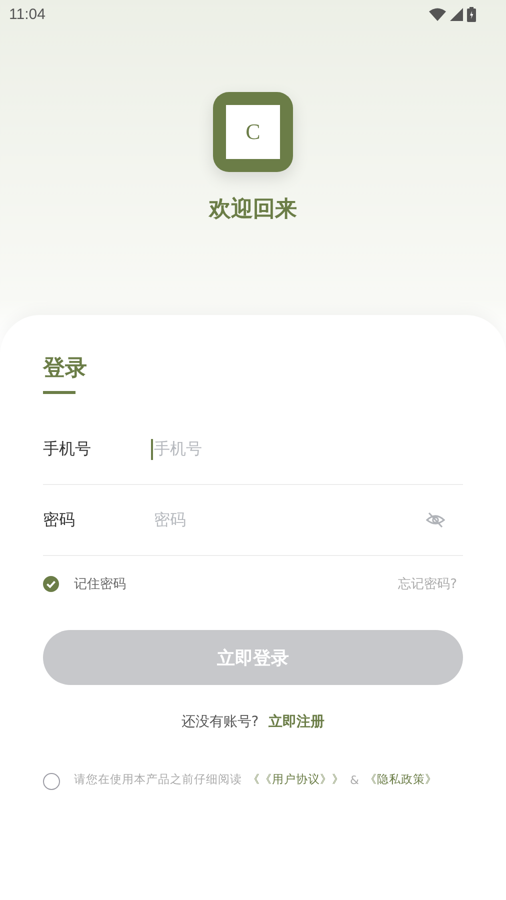  I want to click on agreement-checkbox, so click(51, 781).